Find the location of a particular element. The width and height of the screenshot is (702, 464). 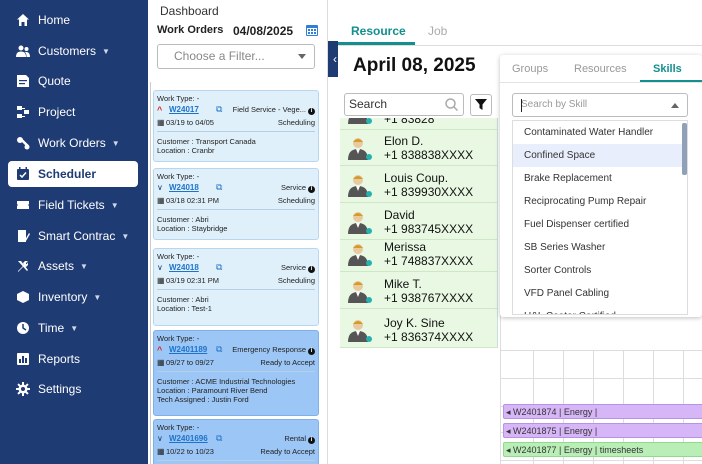

funnel-icon is located at coordinates (481, 104).